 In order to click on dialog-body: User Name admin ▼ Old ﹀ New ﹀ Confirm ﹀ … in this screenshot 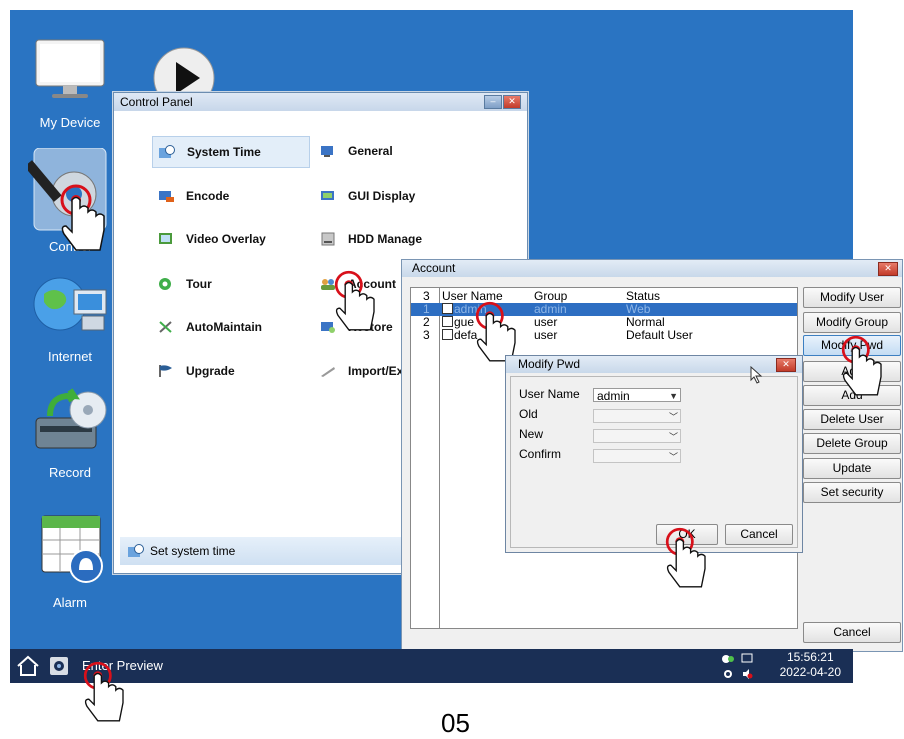, I will do `click(654, 462)`.